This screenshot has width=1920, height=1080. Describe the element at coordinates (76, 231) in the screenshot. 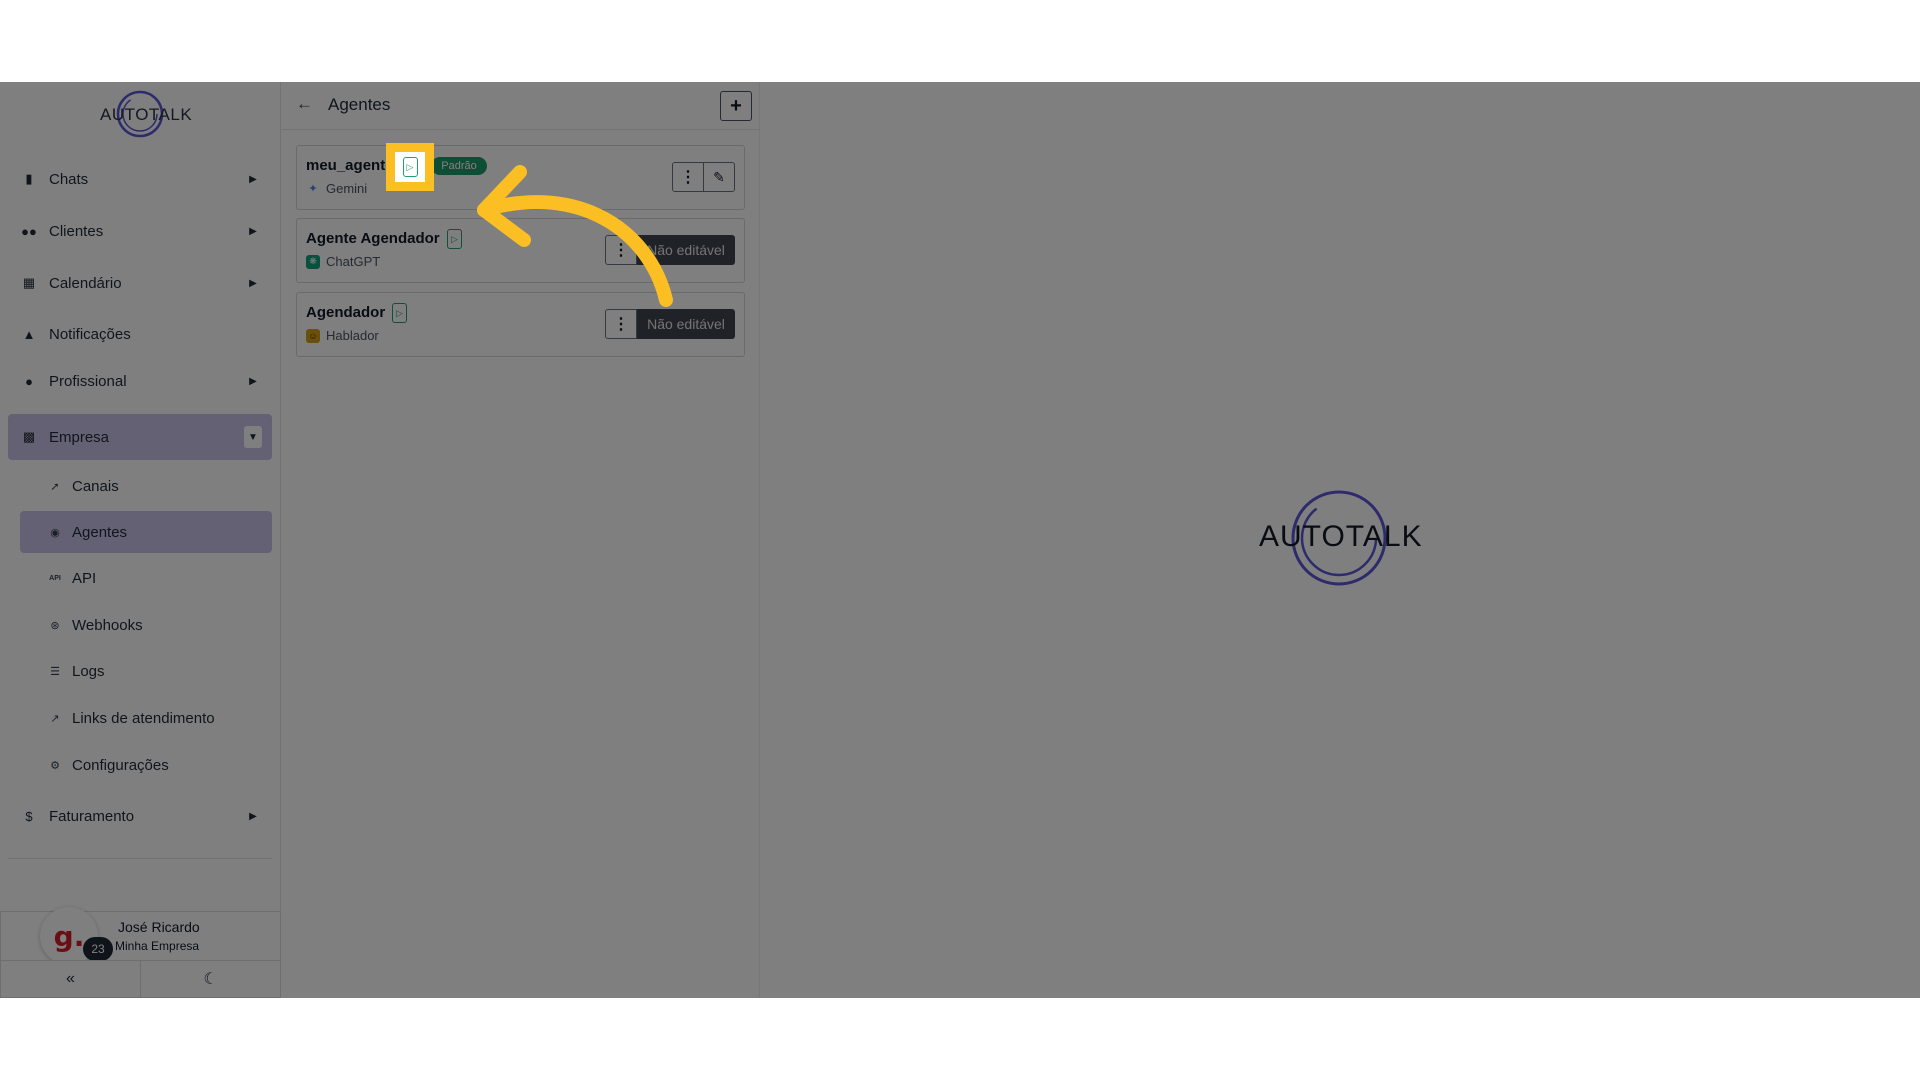

I see `sidebar-item-label: Clientes` at that location.